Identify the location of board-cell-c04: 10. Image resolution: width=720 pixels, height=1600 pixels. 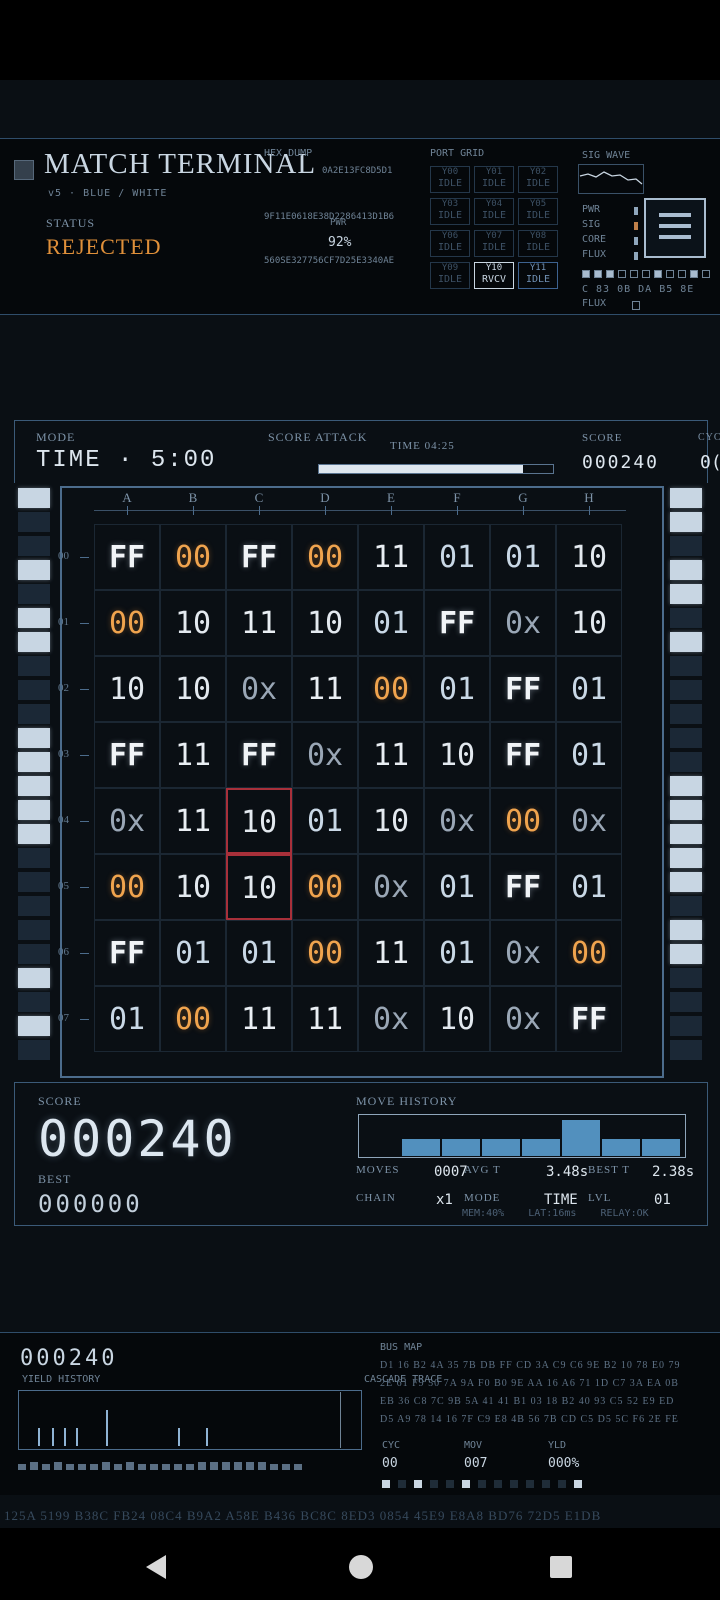
(259, 821).